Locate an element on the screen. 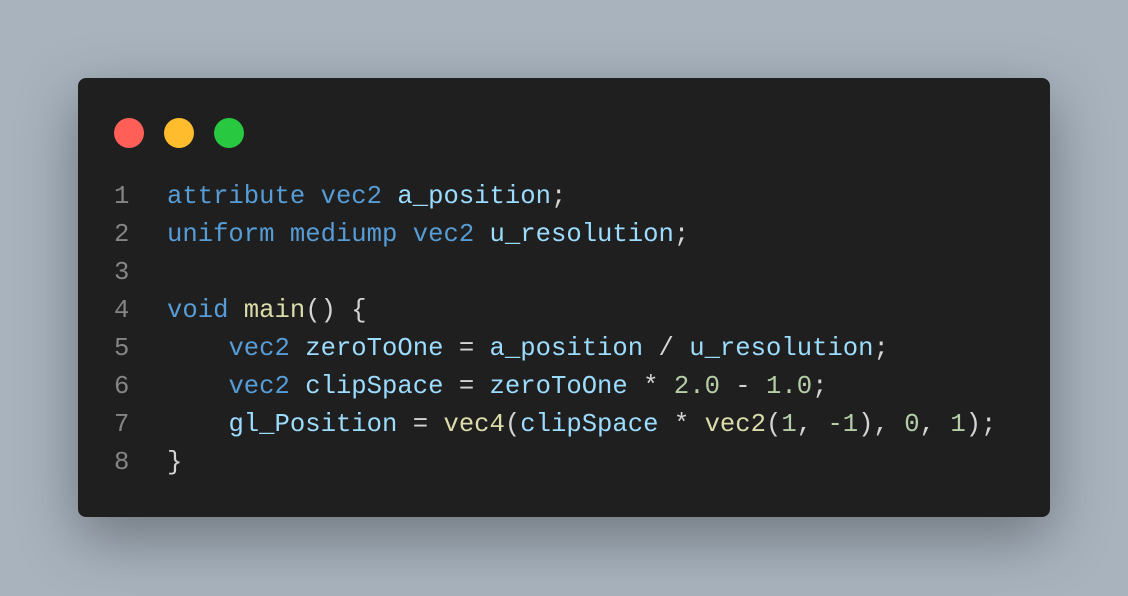 The height and width of the screenshot is (596, 1128). code-token-variable: gl_Position is located at coordinates (313, 424).